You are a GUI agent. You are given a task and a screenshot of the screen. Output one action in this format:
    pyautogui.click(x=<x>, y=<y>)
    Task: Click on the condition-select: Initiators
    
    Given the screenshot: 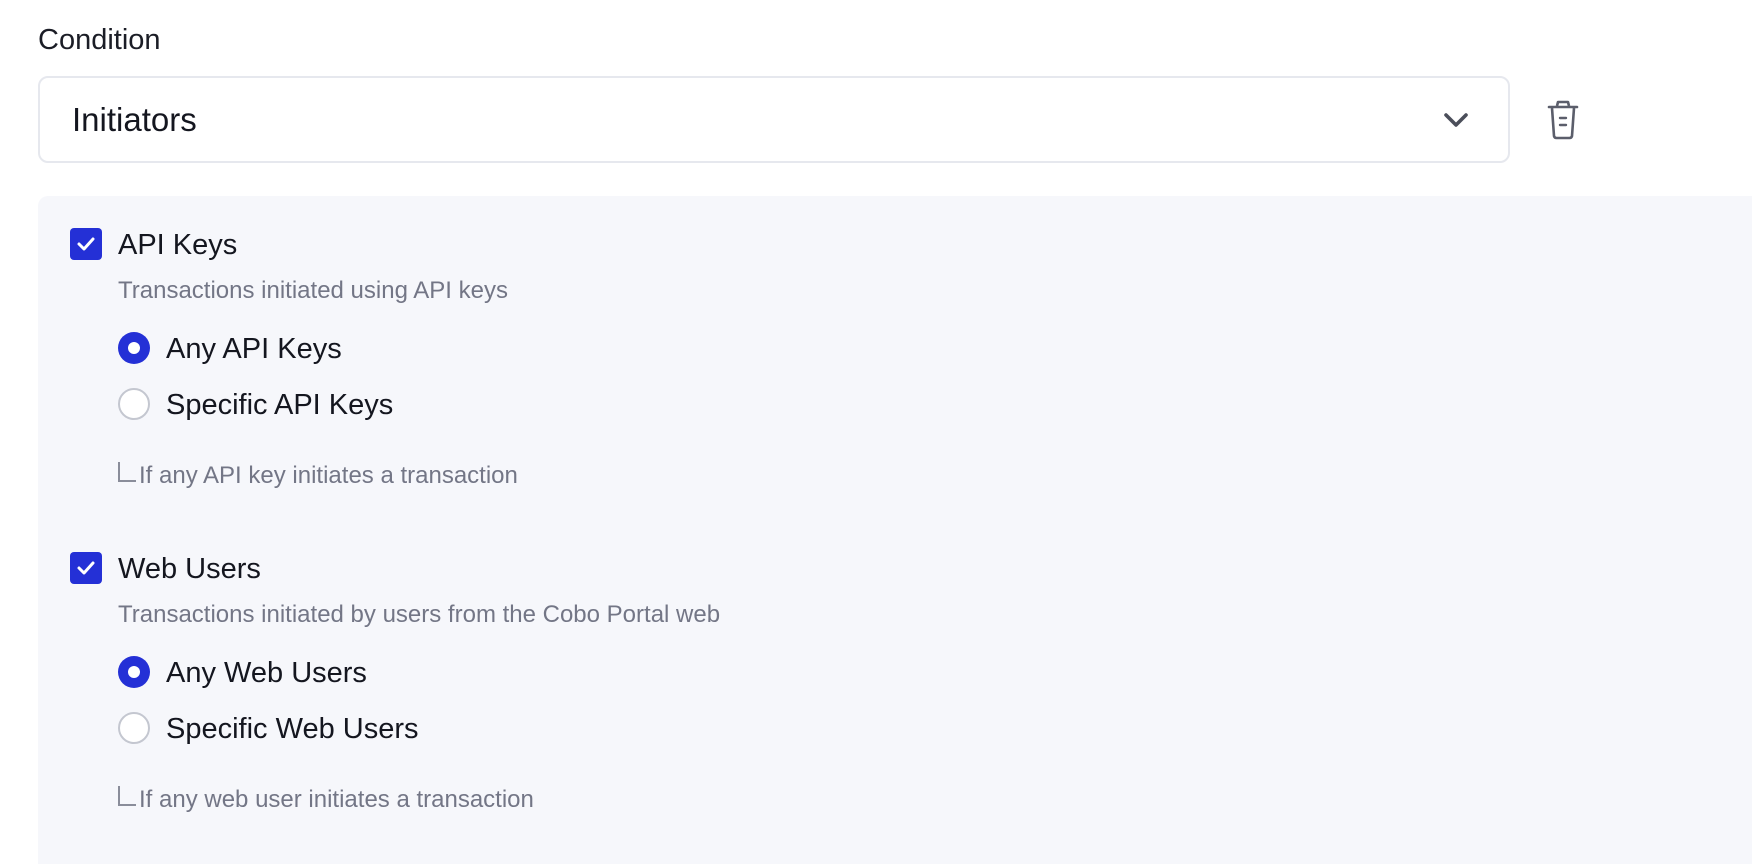 What is the action you would take?
    pyautogui.click(x=774, y=119)
    